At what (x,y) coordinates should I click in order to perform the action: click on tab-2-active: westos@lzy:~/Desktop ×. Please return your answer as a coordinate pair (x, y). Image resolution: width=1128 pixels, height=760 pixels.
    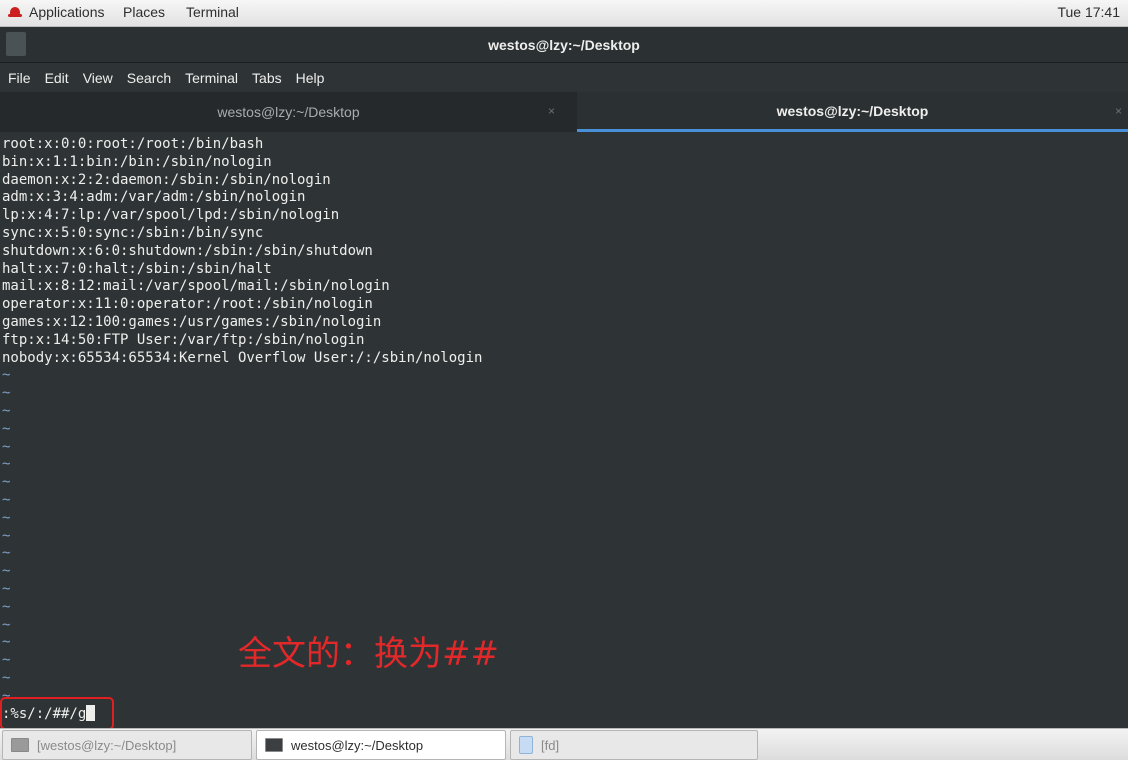
    Looking at the image, I should click on (852, 112).